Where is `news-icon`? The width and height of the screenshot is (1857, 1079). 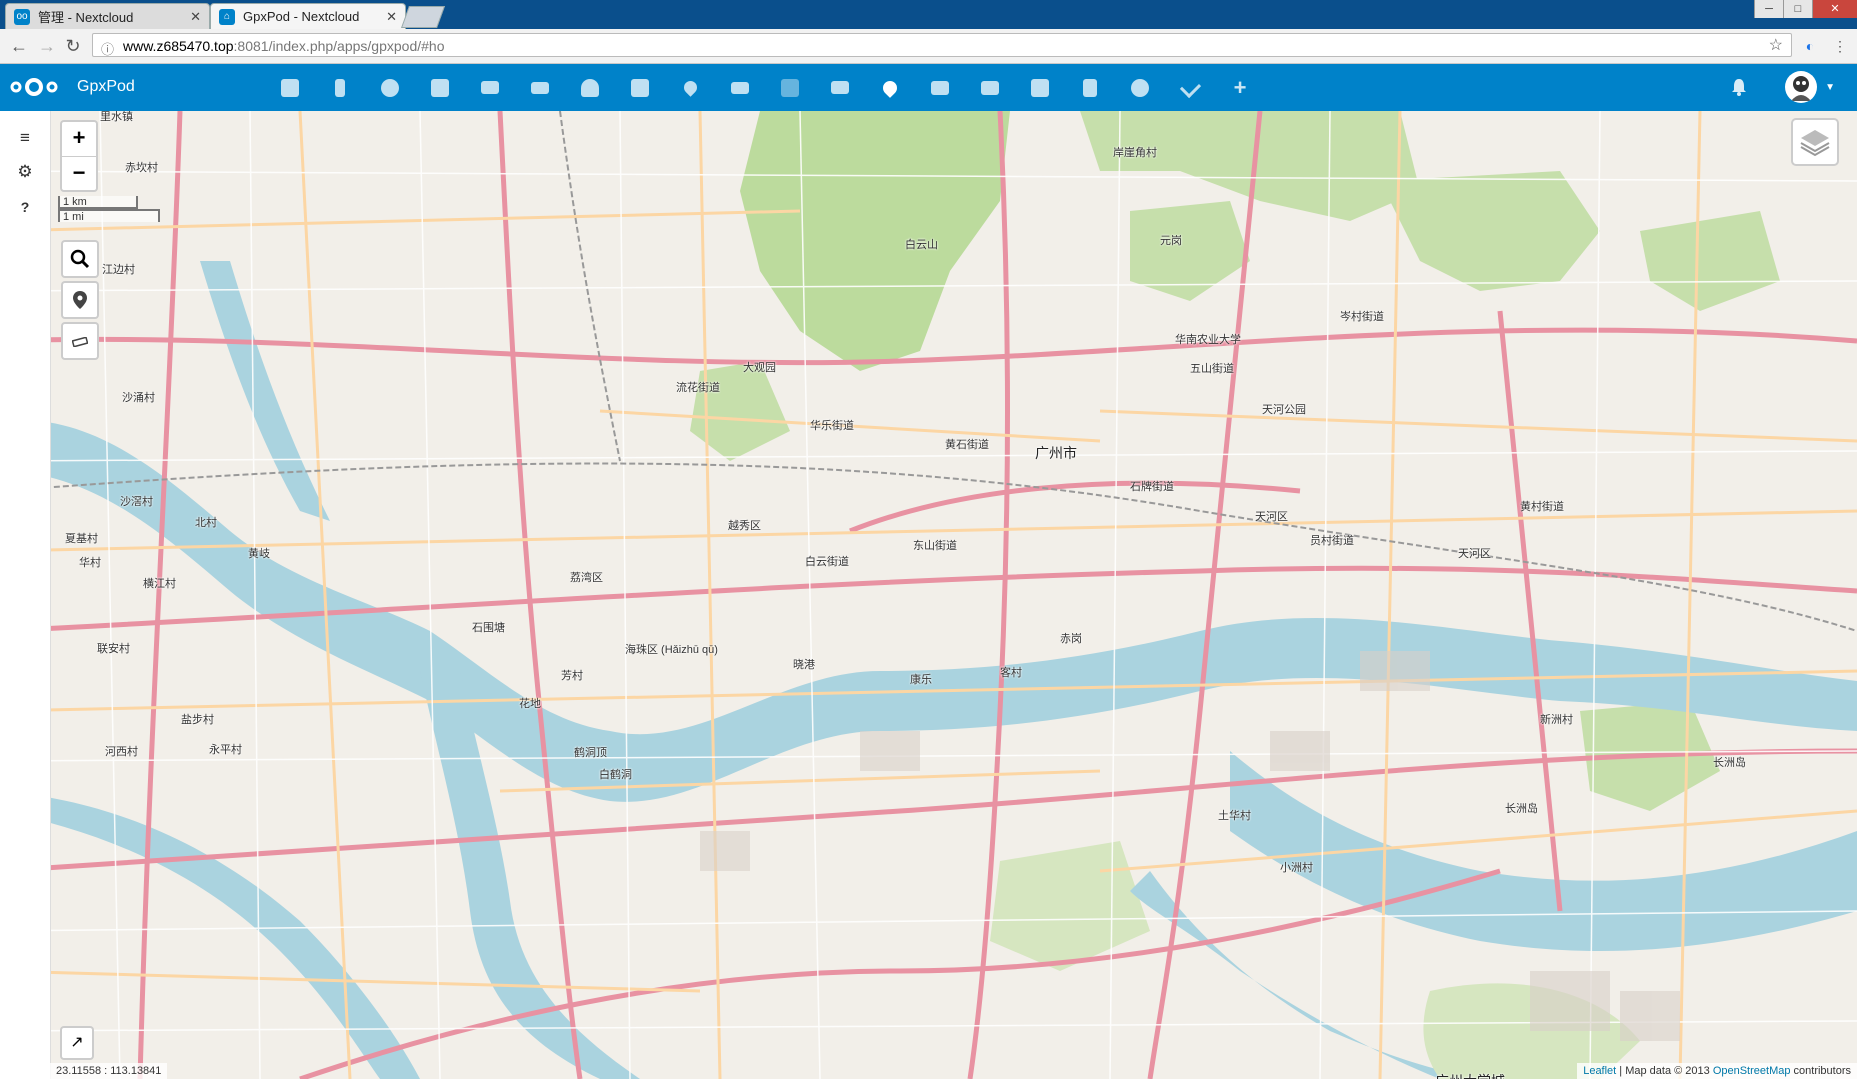
news-icon is located at coordinates (840, 87).